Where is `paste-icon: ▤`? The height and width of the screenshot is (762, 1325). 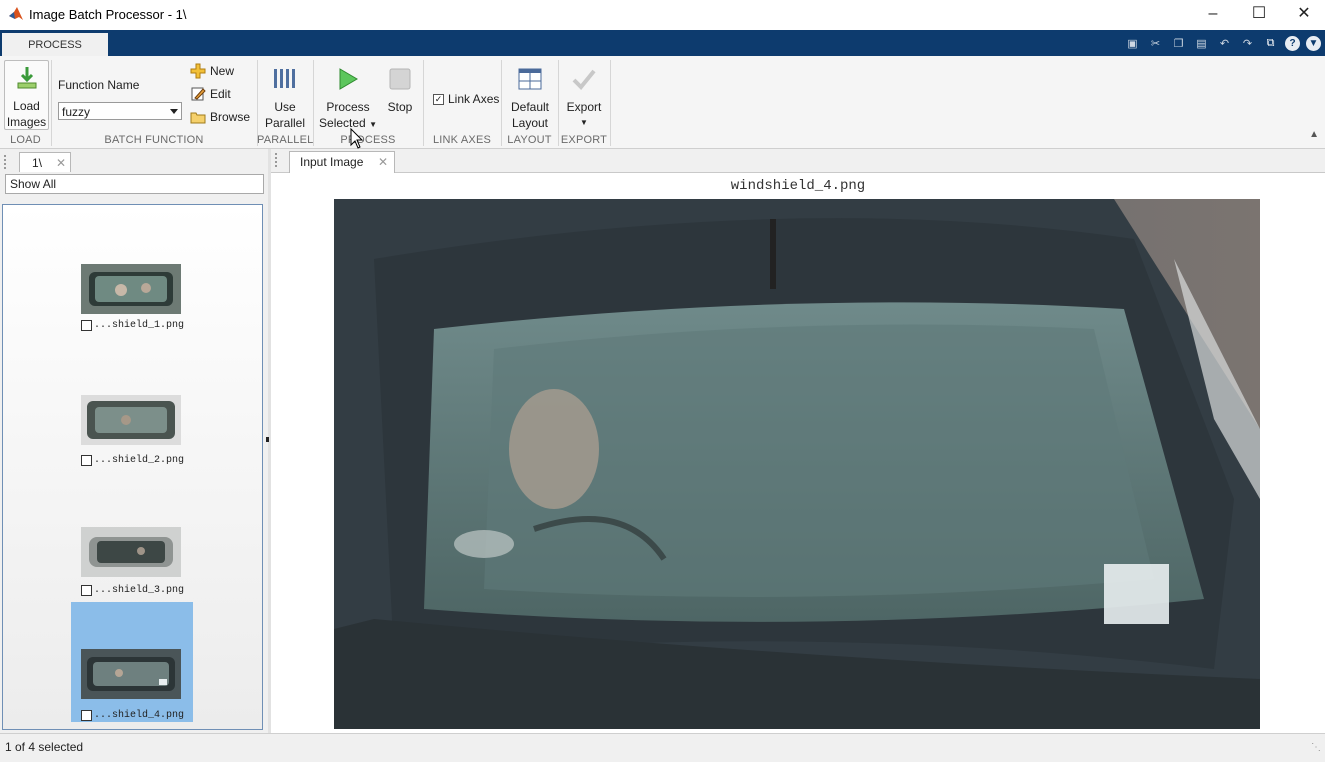
paste-icon: ▤ is located at coordinates (1201, 43).